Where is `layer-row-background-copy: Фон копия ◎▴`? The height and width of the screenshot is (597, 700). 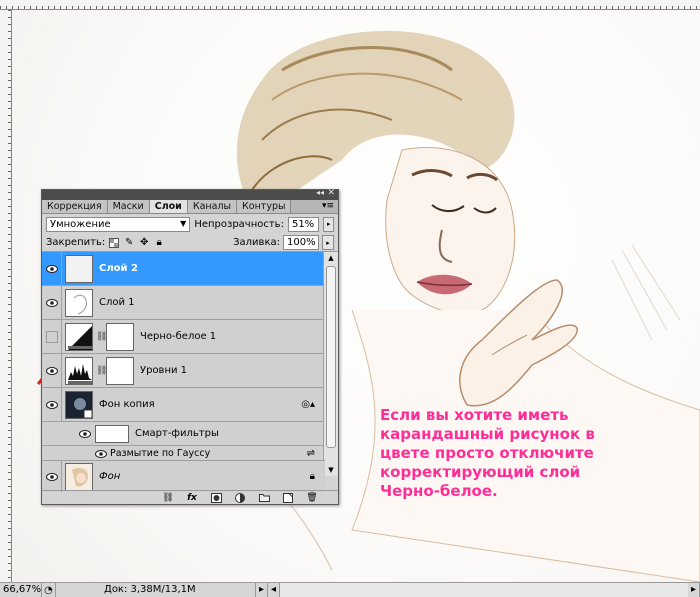 layer-row-background-copy: Фон копия ◎▴ is located at coordinates (183, 405).